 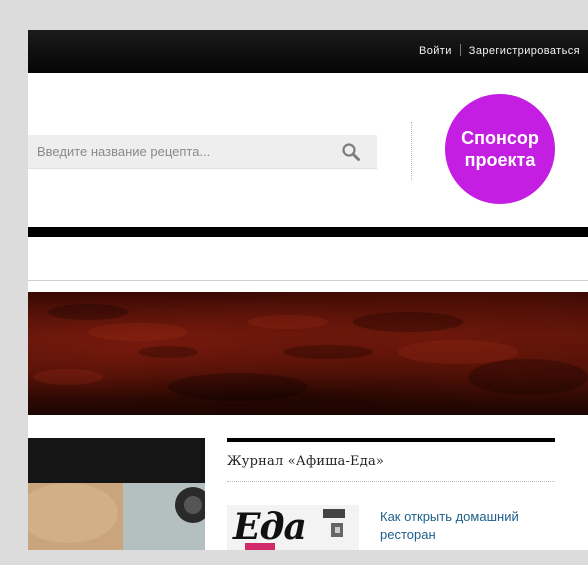 I want to click on magazine-cover-details, so click(x=295, y=529).